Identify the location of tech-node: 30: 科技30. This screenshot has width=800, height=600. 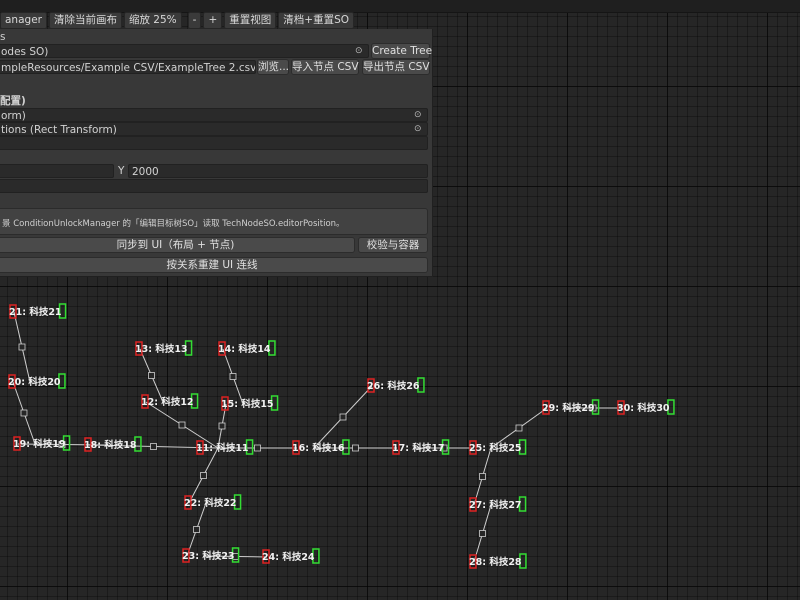
(646, 407).